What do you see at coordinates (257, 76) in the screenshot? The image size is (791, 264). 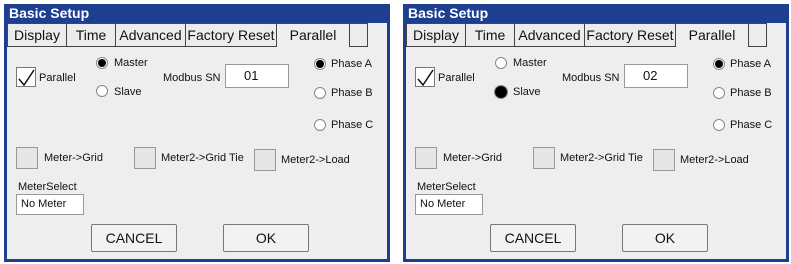 I see `modbus-sn-field: 01` at bounding box center [257, 76].